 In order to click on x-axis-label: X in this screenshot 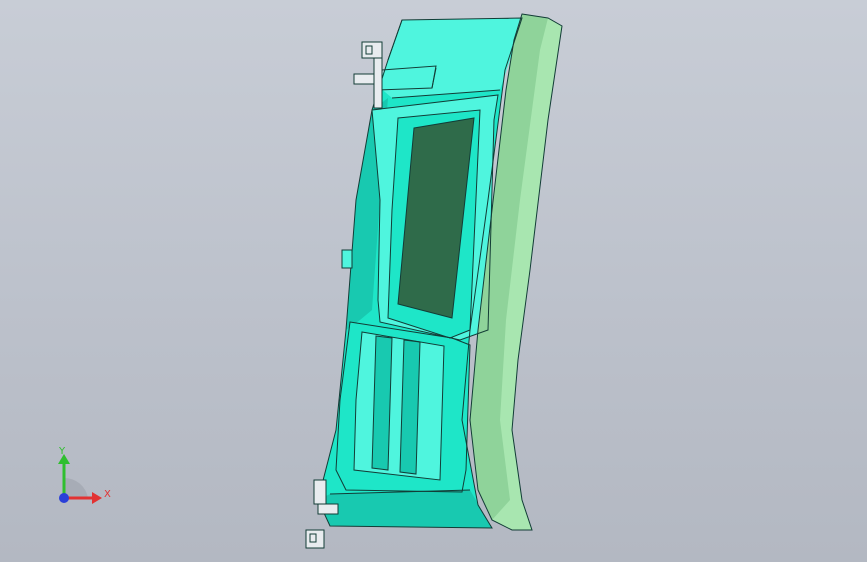, I will do `click(107, 494)`.